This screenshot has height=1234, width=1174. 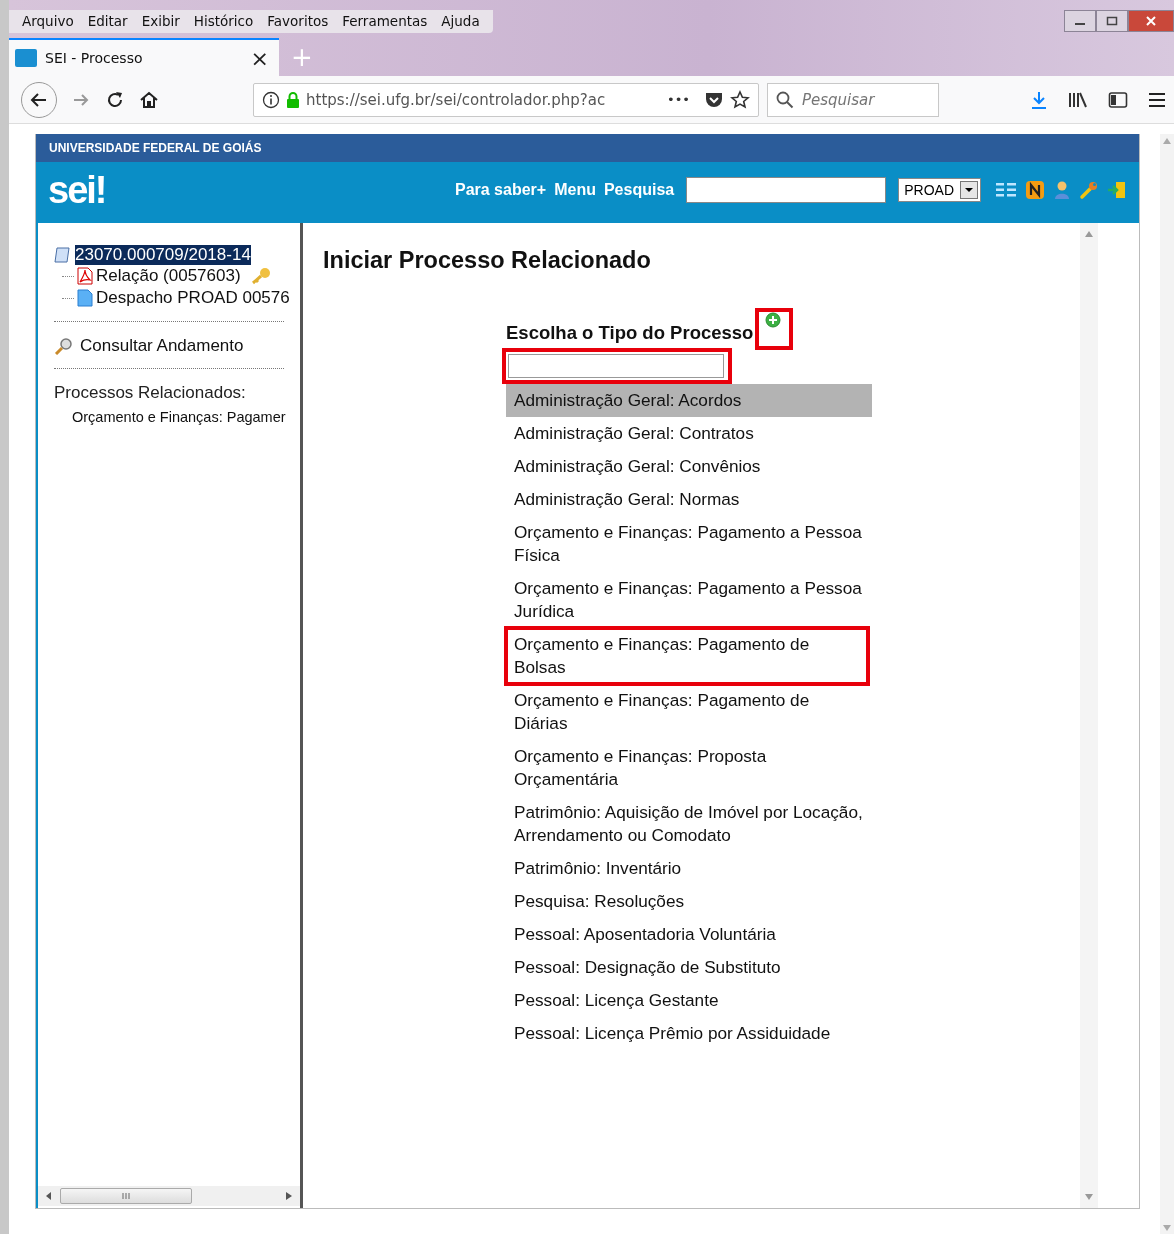 What do you see at coordinates (689, 901) in the screenshot?
I see `process-type-option: Pesquisa: Resoluções` at bounding box center [689, 901].